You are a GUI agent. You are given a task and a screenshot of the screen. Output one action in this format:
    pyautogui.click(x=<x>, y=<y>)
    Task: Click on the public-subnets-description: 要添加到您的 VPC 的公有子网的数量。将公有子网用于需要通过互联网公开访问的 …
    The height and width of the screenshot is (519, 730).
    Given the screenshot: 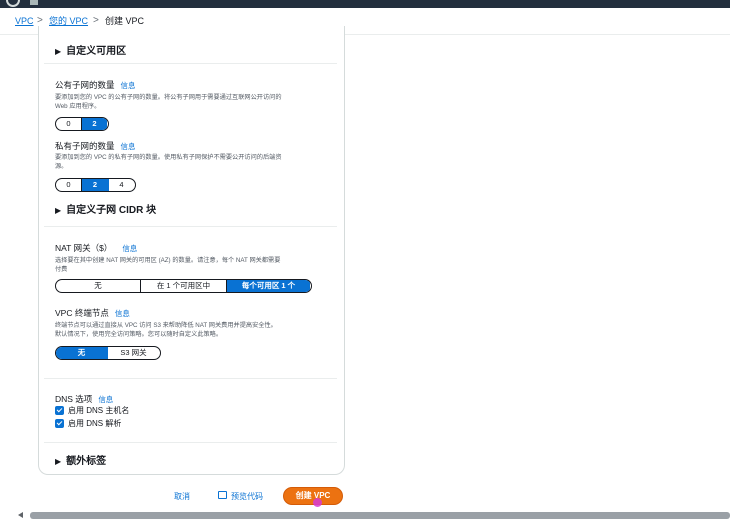 What is the action you would take?
    pyautogui.click(x=168, y=102)
    